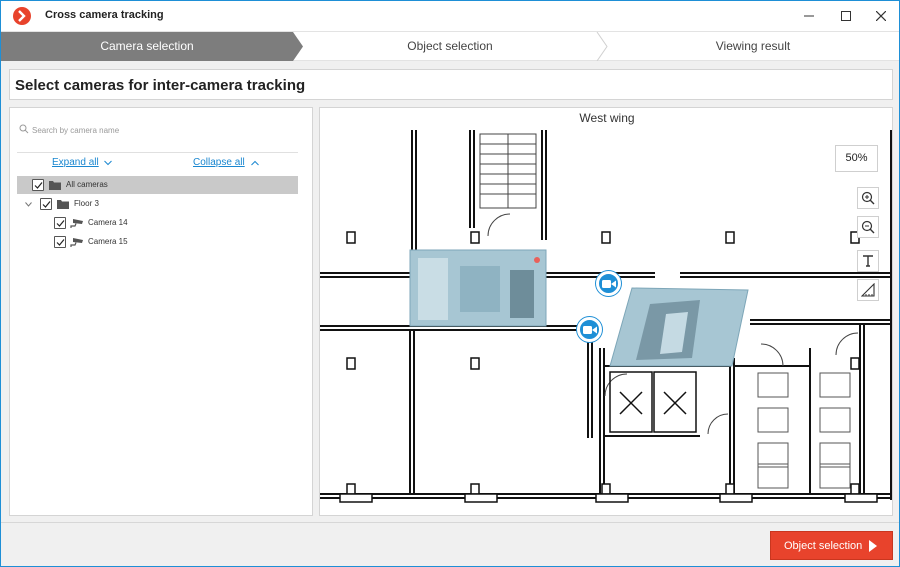 Image resolution: width=900 pixels, height=567 pixels. What do you see at coordinates (108, 222) in the screenshot?
I see `tree-label: Camera 14` at bounding box center [108, 222].